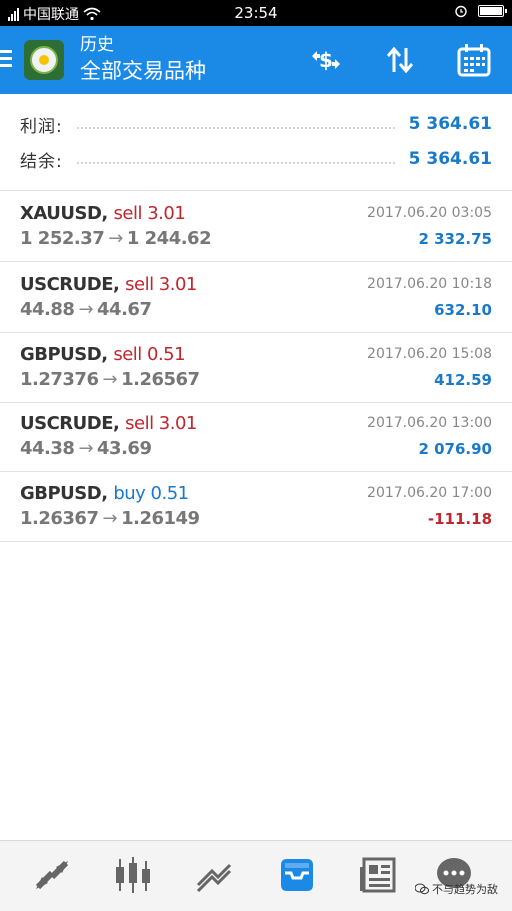 The height and width of the screenshot is (911, 512). What do you see at coordinates (59, 379) in the screenshot?
I see `open-price: 1.27376` at bounding box center [59, 379].